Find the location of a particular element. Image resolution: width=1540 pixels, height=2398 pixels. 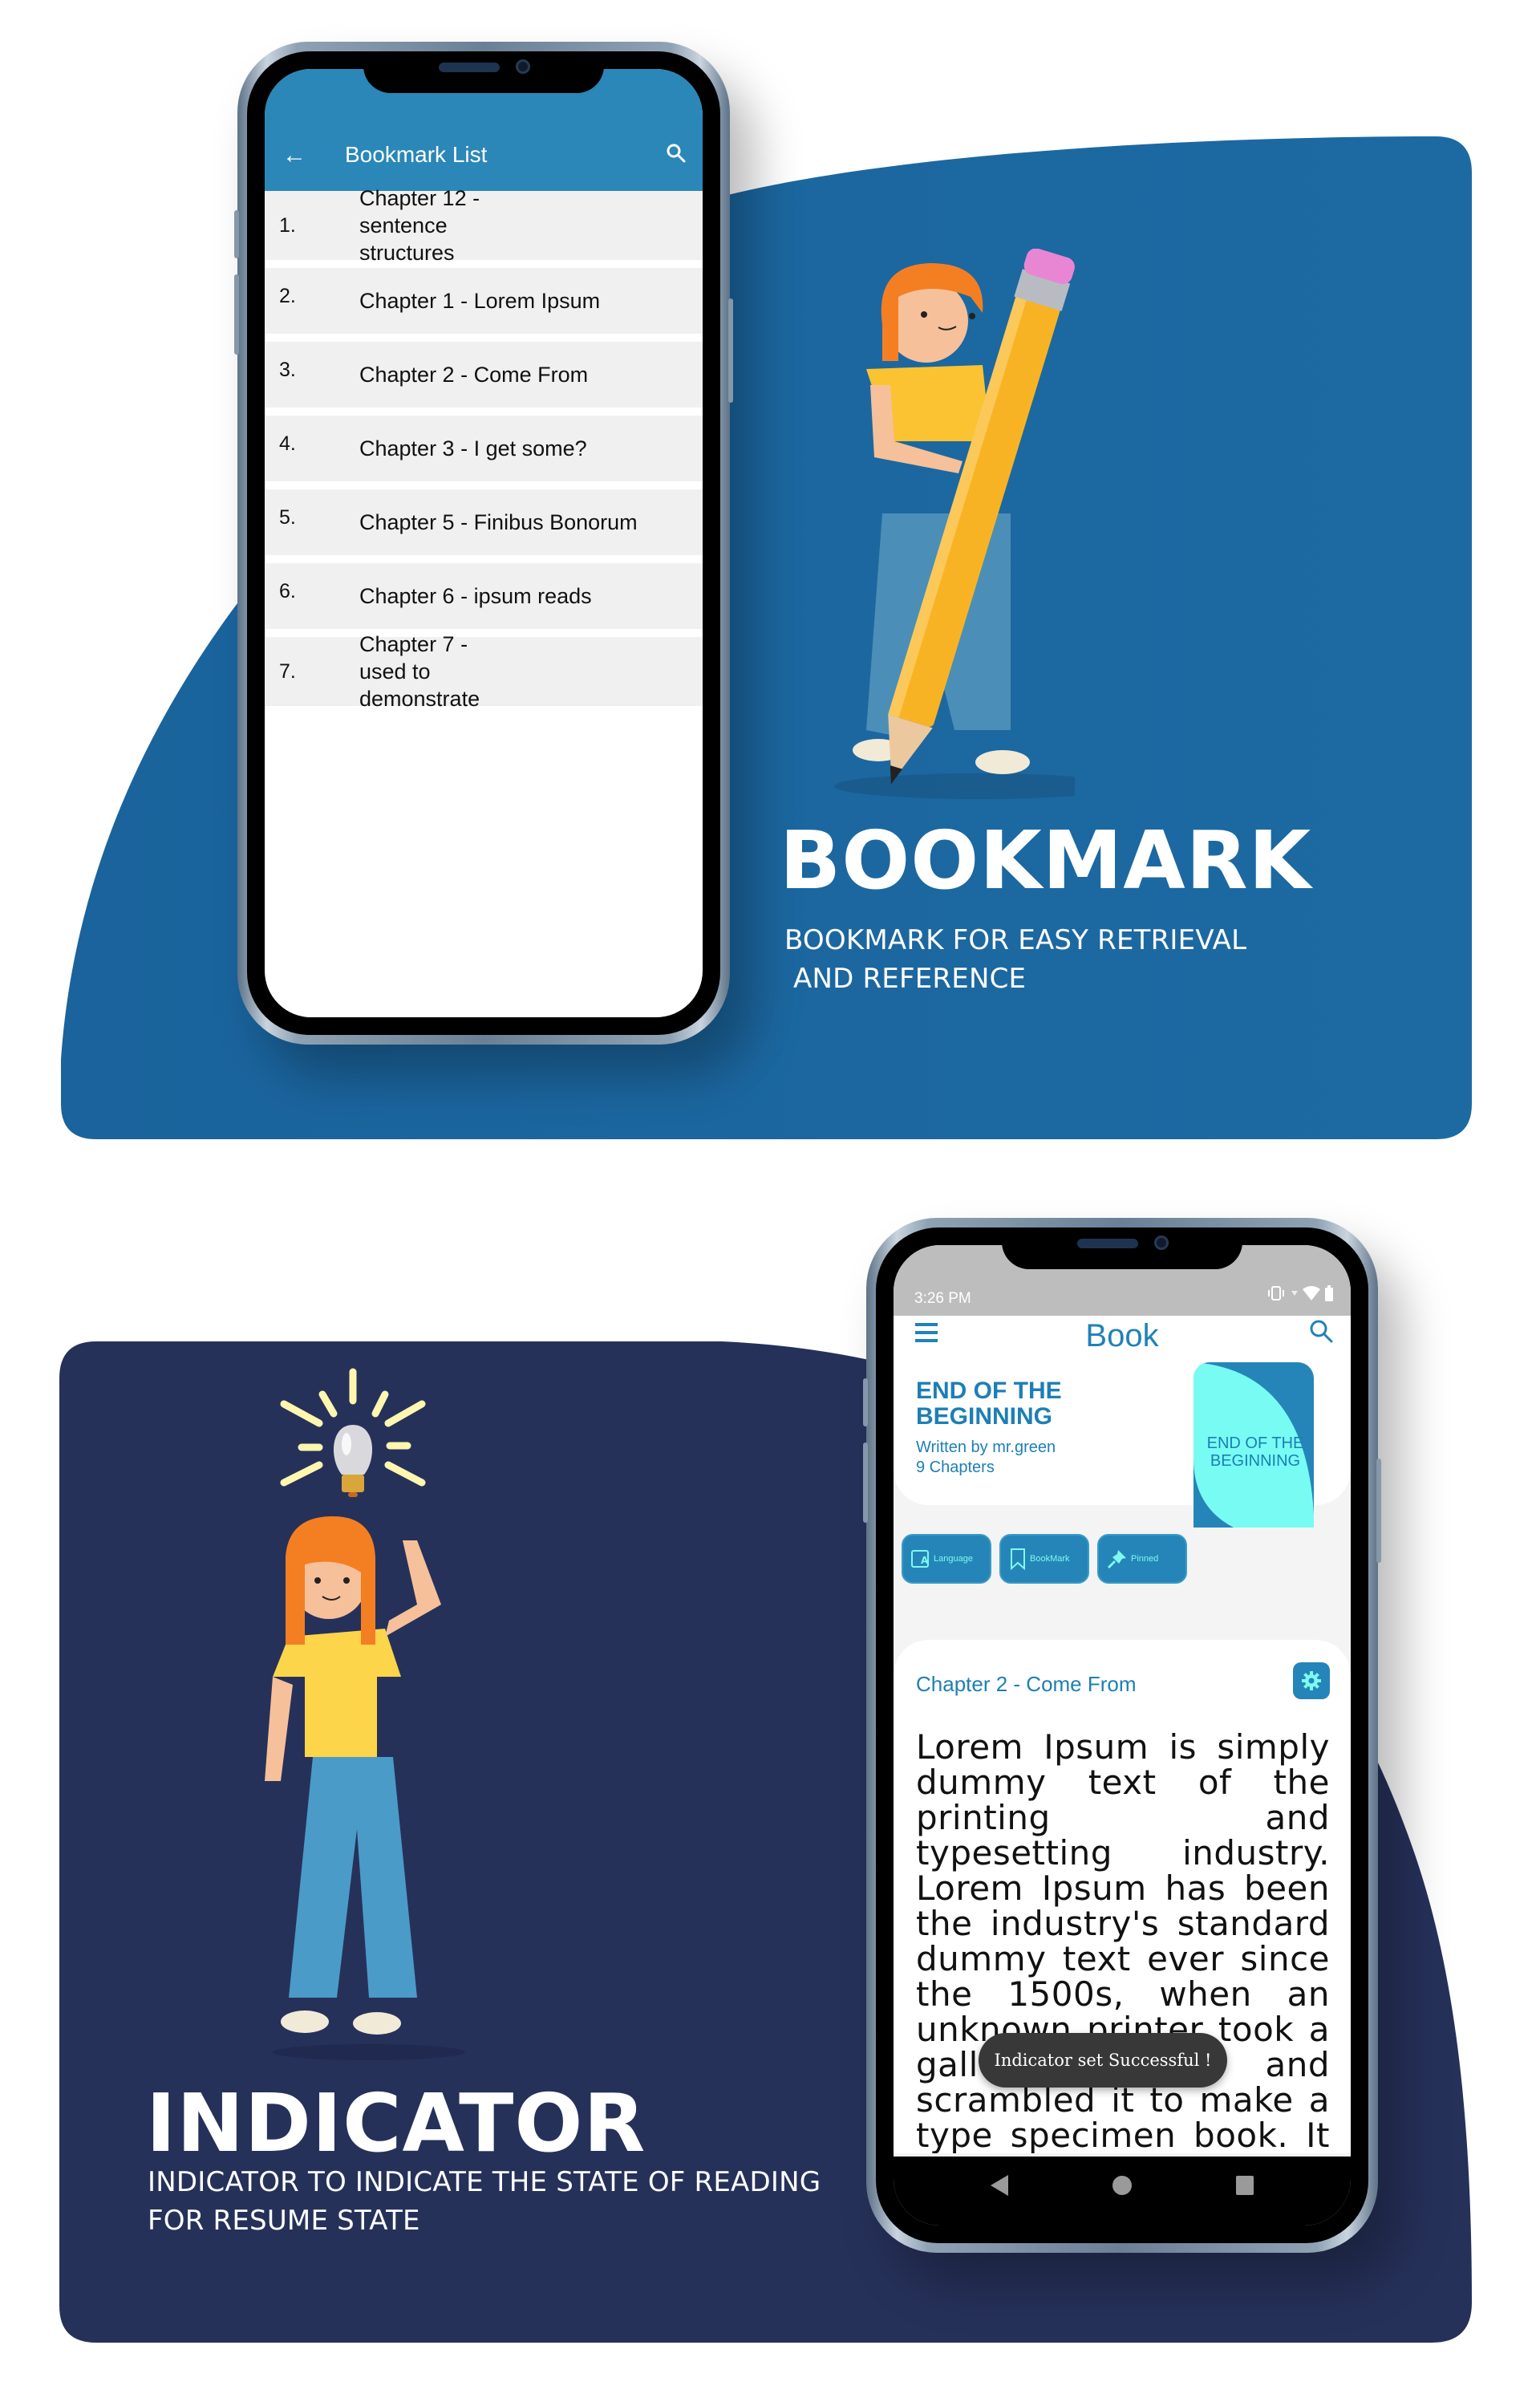

bookmark-icon is located at coordinates (1018, 1559).